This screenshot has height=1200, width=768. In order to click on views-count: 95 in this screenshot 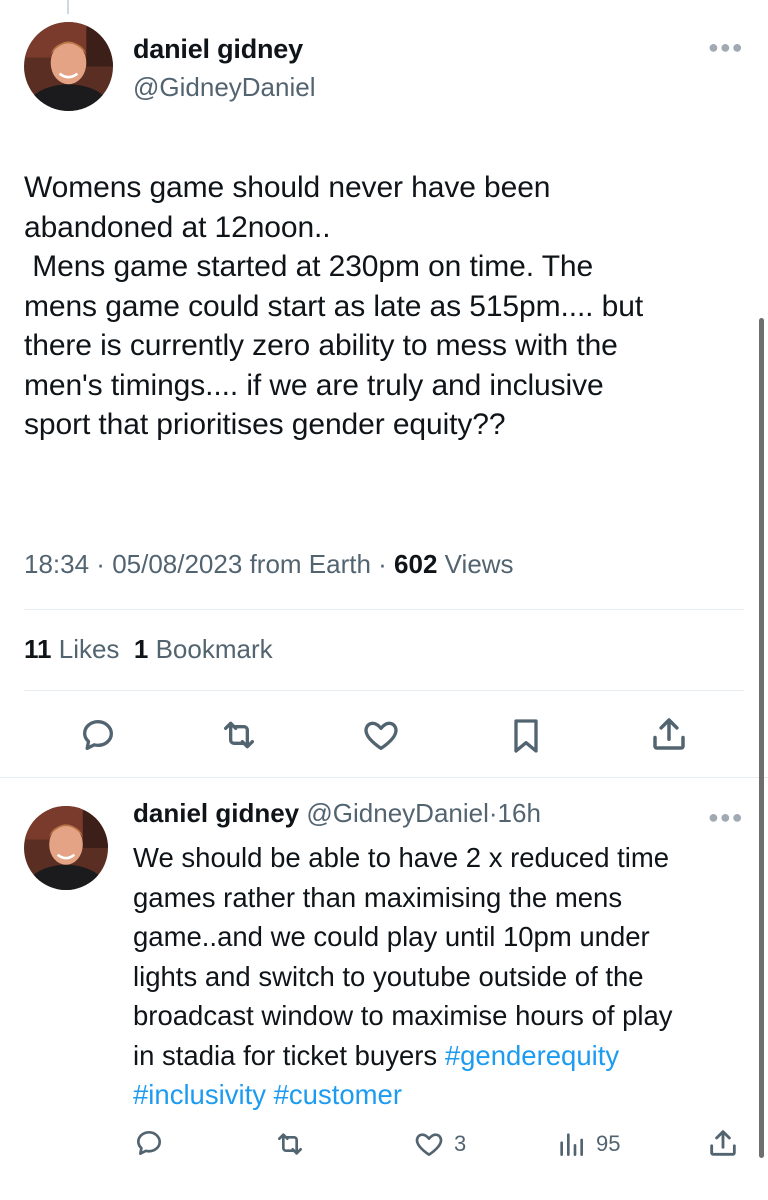, I will do `click(608, 1143)`.